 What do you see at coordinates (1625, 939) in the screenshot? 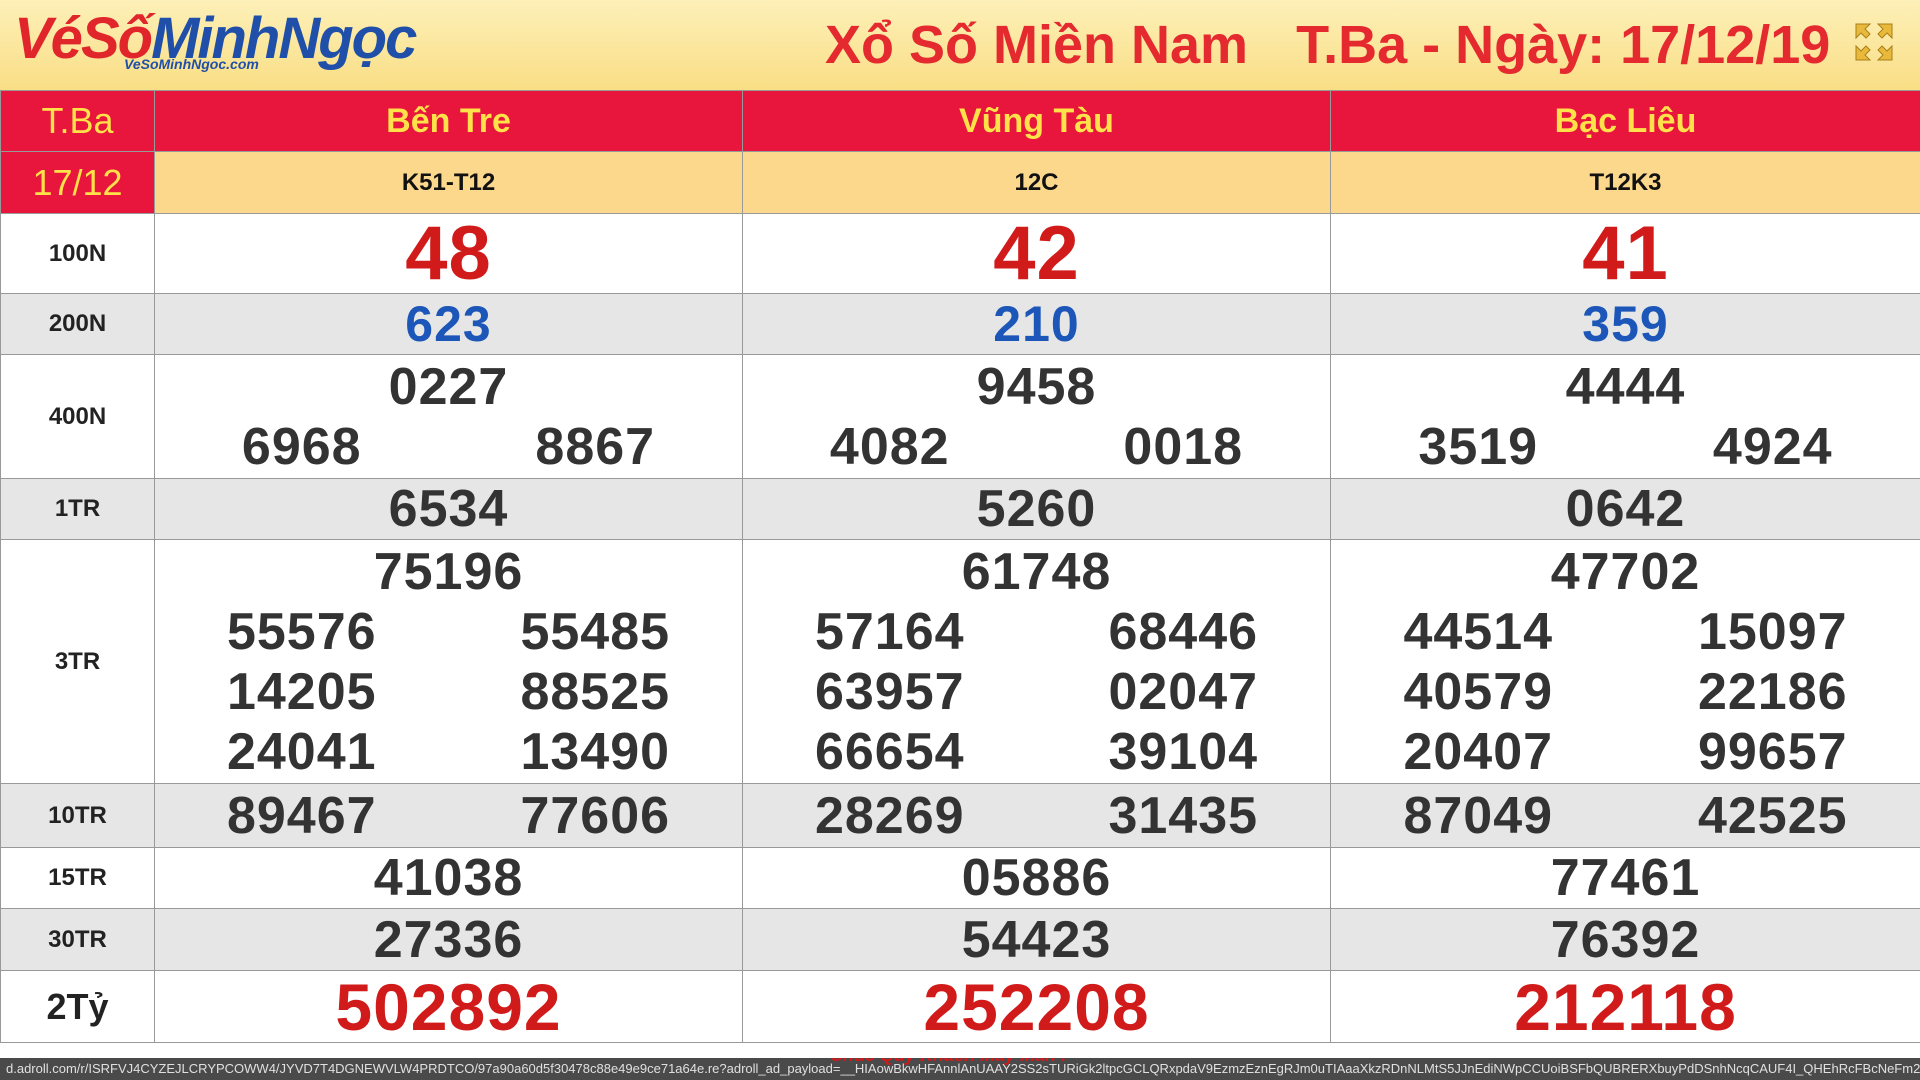
I see `prize-number: 76392` at bounding box center [1625, 939].